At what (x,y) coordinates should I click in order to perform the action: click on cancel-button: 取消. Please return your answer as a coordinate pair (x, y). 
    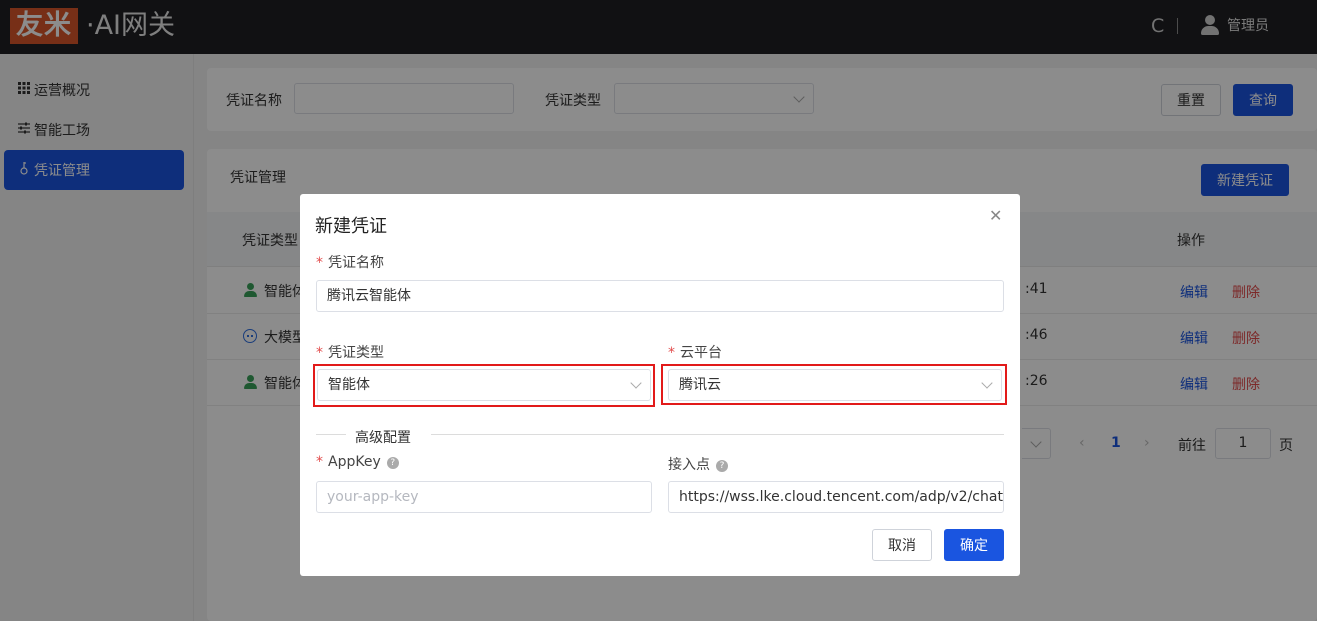
    Looking at the image, I should click on (902, 545).